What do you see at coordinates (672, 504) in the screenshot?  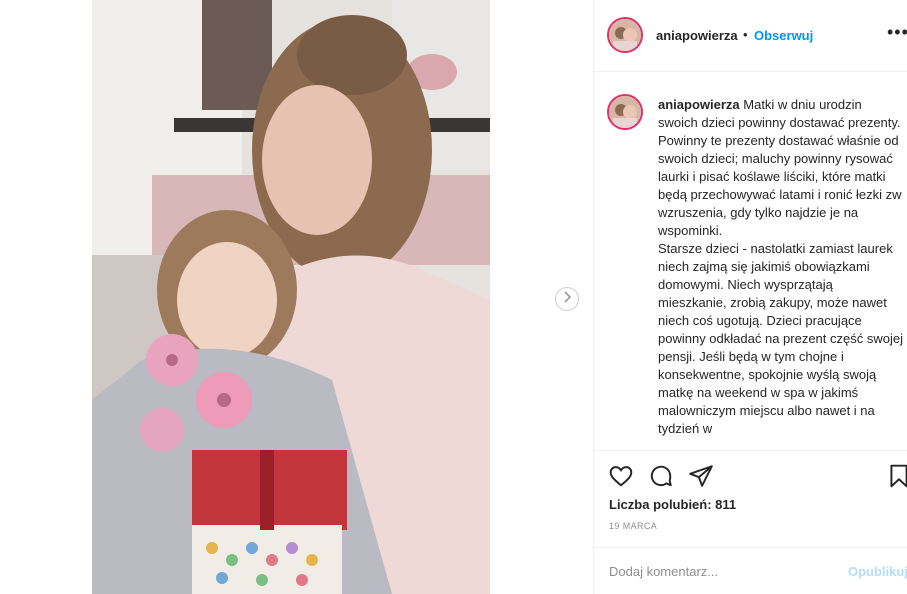 I see `likes-count: Liczba polubień: 811` at bounding box center [672, 504].